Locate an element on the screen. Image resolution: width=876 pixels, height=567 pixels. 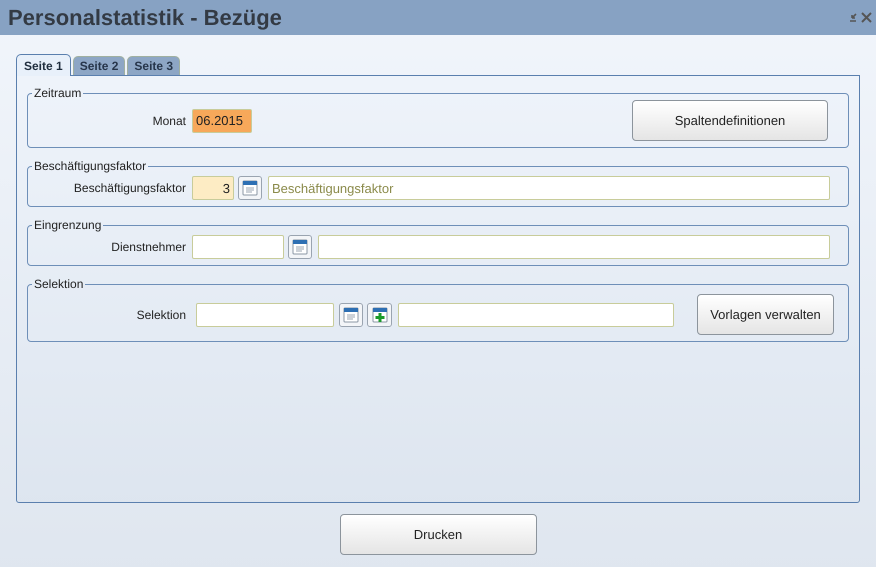
input-field: 3 is located at coordinates (213, 188).